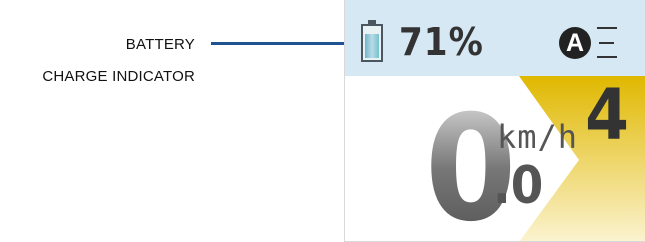 Image resolution: width=645 pixels, height=242 pixels. I want to click on menu-lines-icon, so click(608, 42).